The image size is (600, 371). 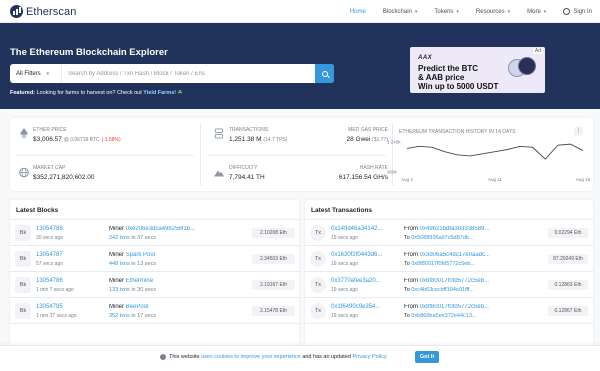 What do you see at coordinates (326, 357) in the screenshot?
I see `cookie-text-middle: and has an updated` at bounding box center [326, 357].